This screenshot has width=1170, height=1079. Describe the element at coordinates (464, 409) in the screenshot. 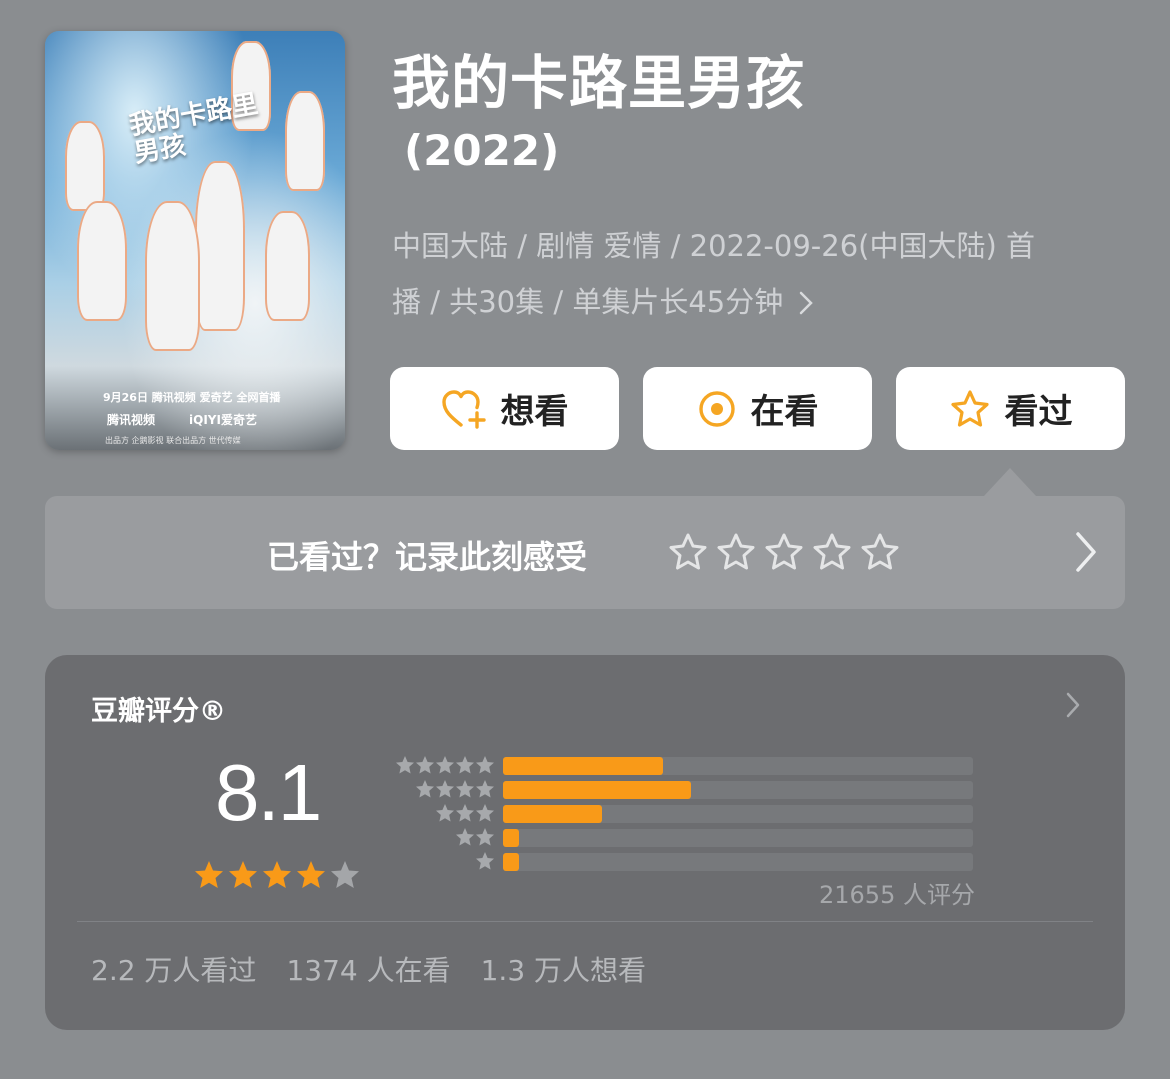

I see `heart-plus-icon` at that location.